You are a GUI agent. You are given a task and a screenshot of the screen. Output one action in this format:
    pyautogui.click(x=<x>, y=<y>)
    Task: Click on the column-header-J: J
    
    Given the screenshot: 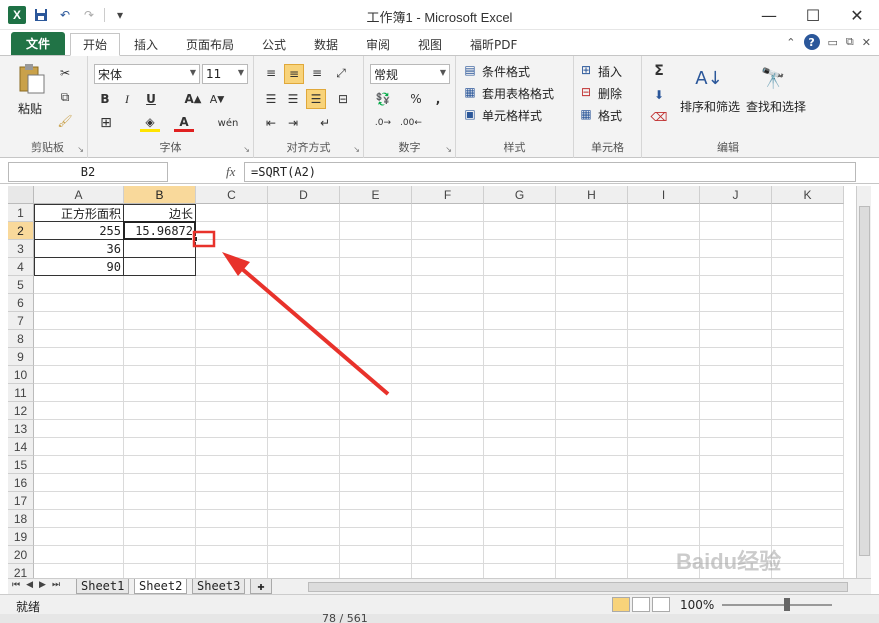 What is the action you would take?
    pyautogui.click(x=736, y=195)
    